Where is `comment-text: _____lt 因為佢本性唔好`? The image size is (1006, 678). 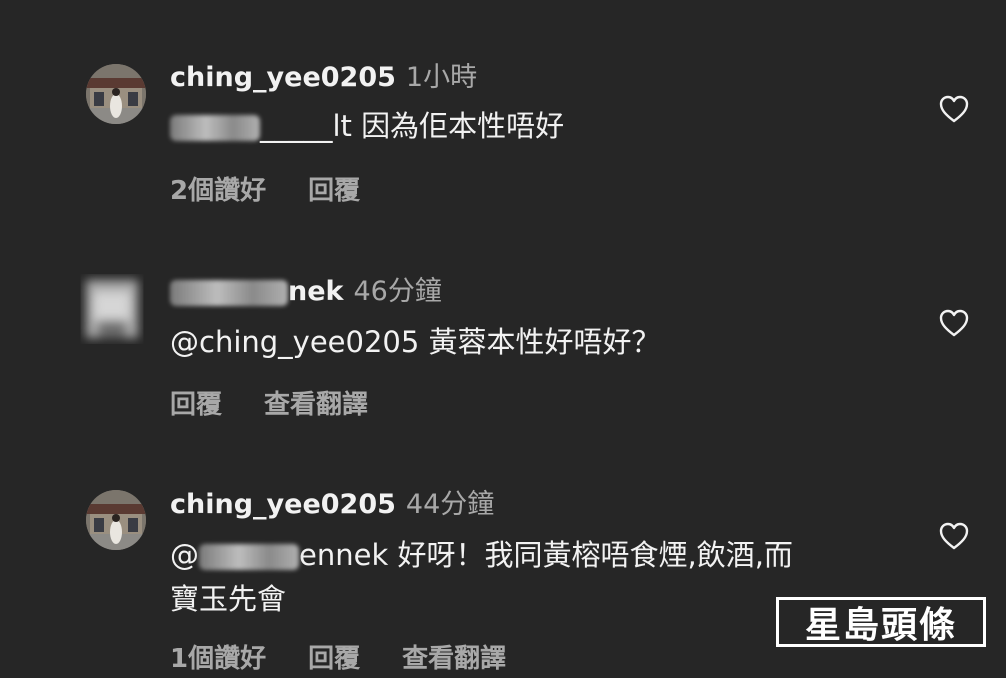 comment-text: _____lt 因為佢本性唔好 is located at coordinates (535, 126).